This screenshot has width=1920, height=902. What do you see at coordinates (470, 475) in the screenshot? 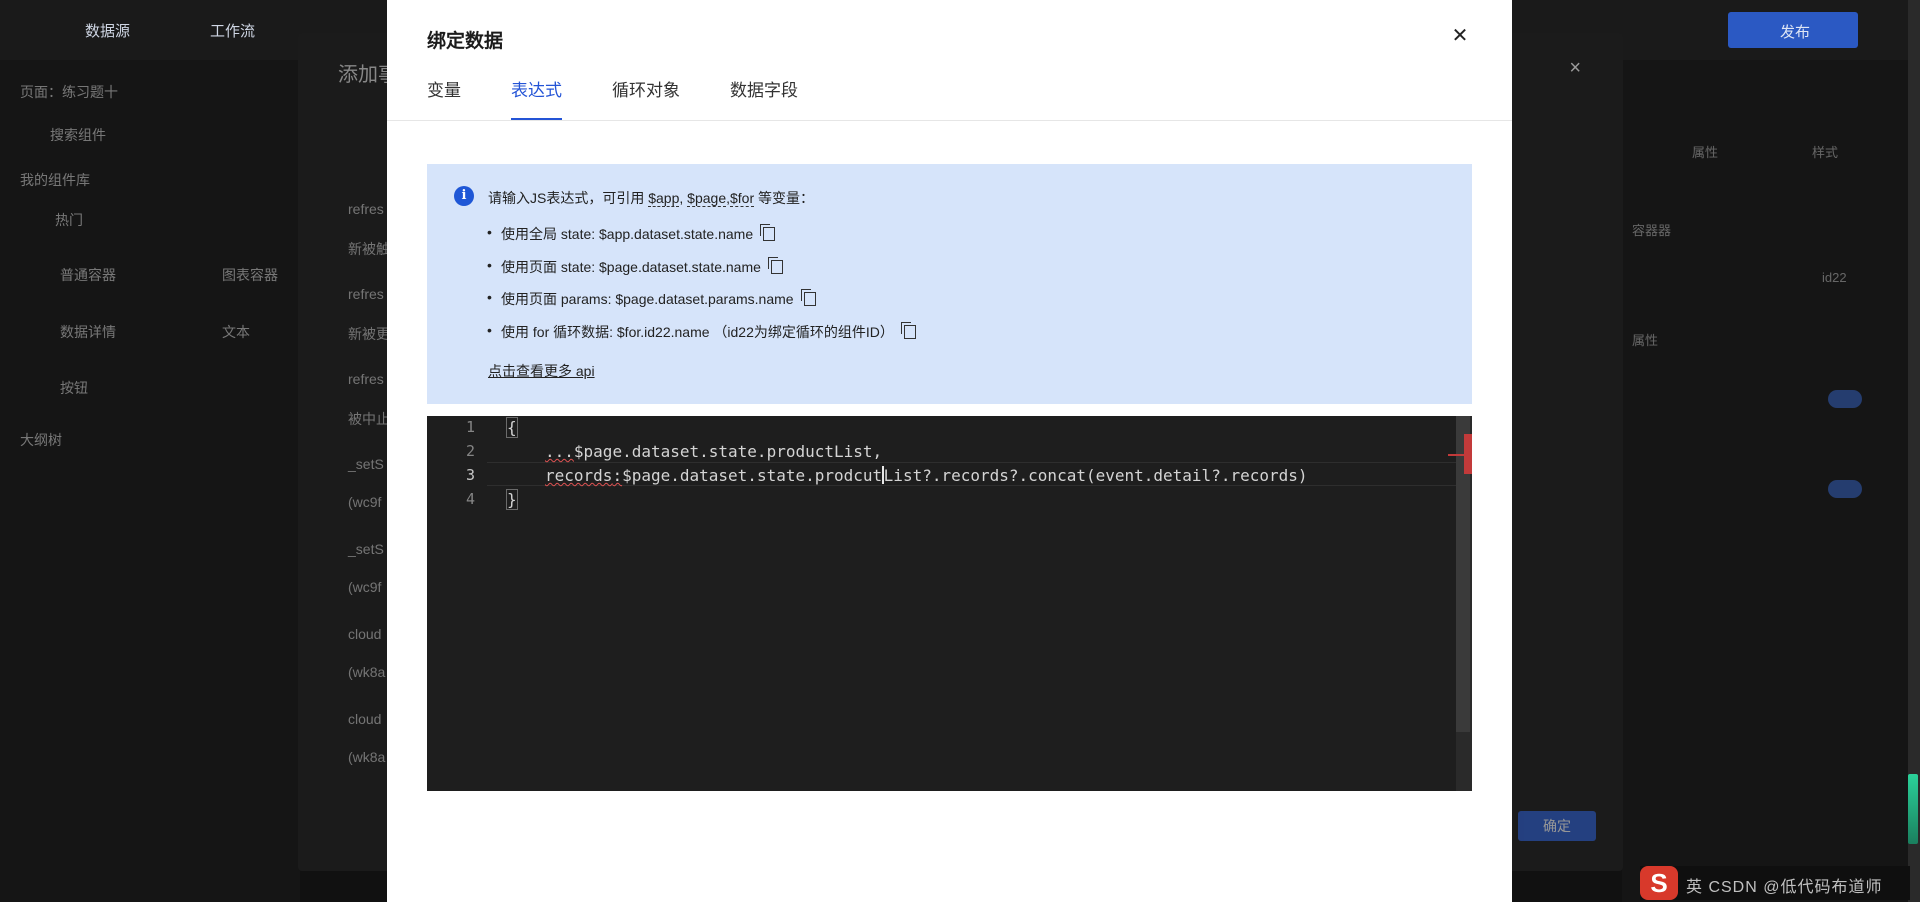
I see `line-number: 3` at bounding box center [470, 475].